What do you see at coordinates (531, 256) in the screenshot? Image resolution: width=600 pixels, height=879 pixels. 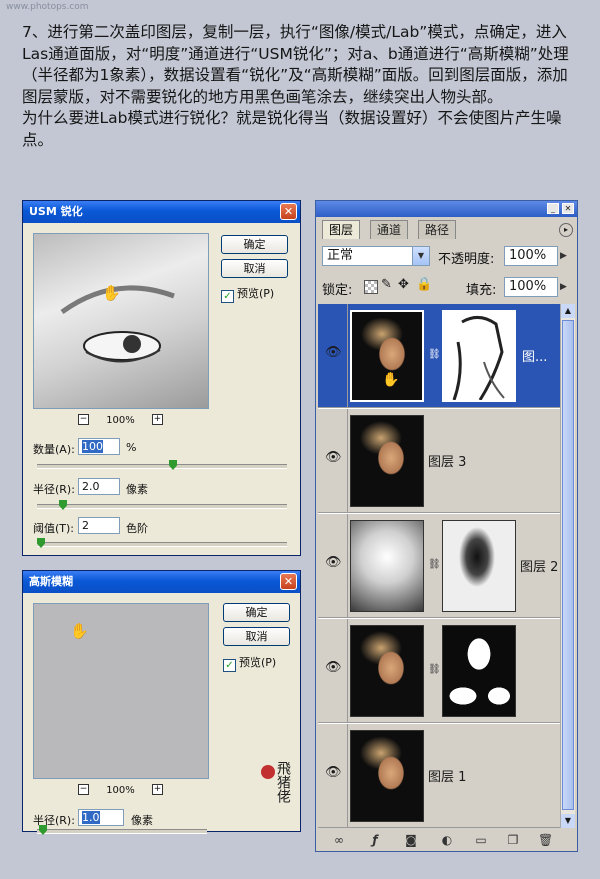 I see `opacity-input: 100%` at bounding box center [531, 256].